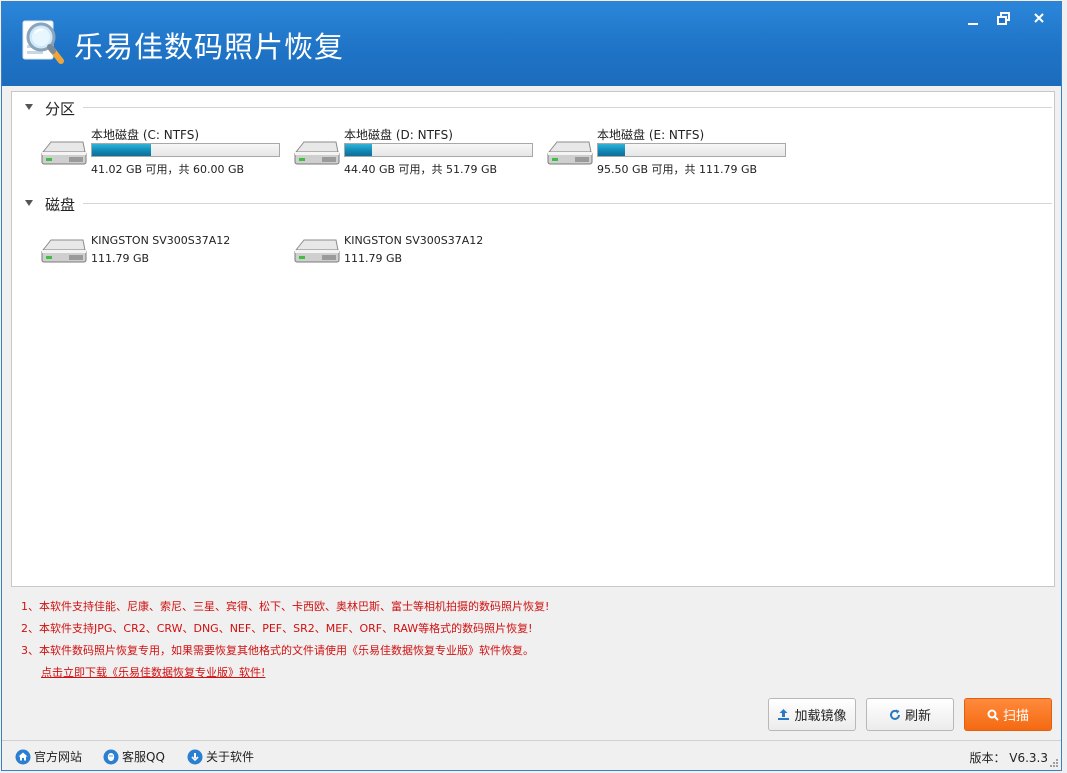 This screenshot has height=773, width=1067. Describe the element at coordinates (651, 135) in the screenshot. I see `partition-name: 本地磁盘 (E: NTFS)` at that location.